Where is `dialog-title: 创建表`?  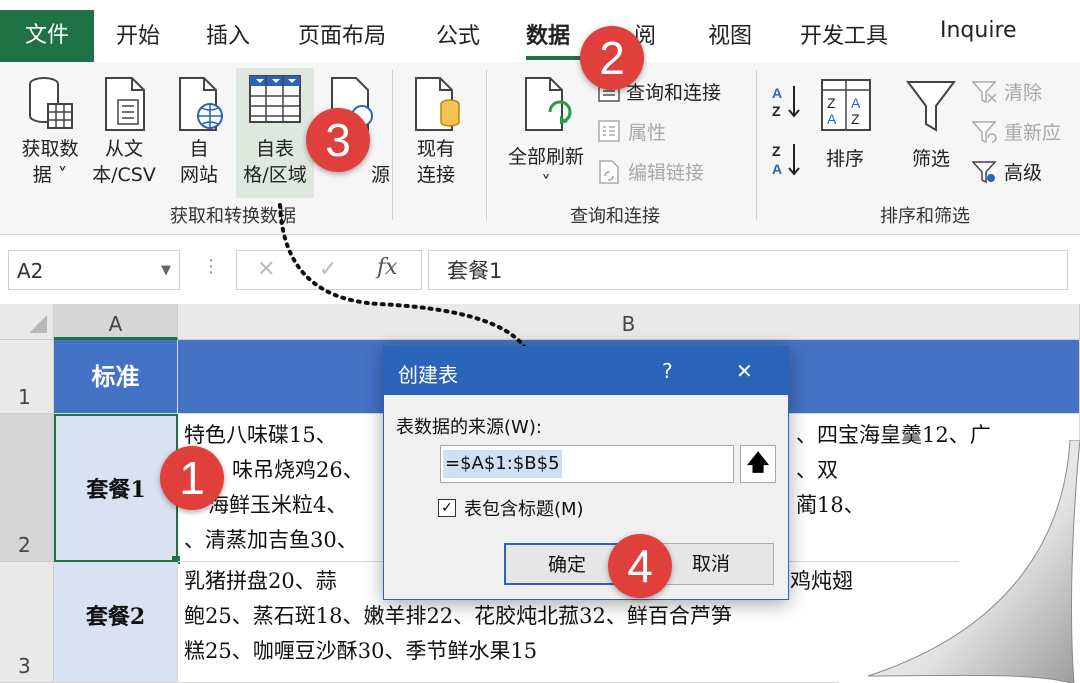
dialog-title: 创建表 is located at coordinates (428, 375).